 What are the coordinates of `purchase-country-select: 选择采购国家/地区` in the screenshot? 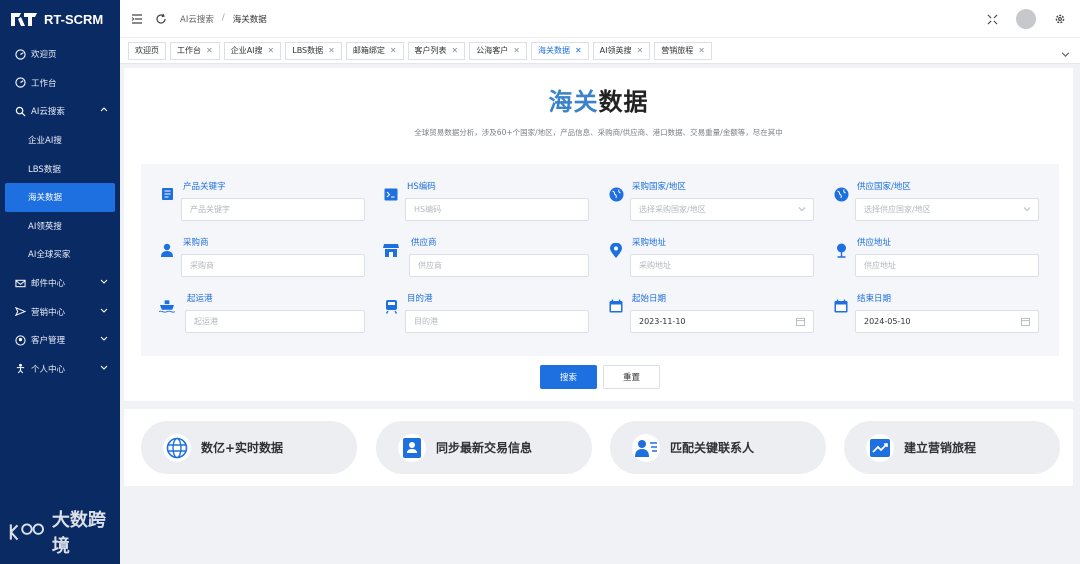 It's located at (722, 209).